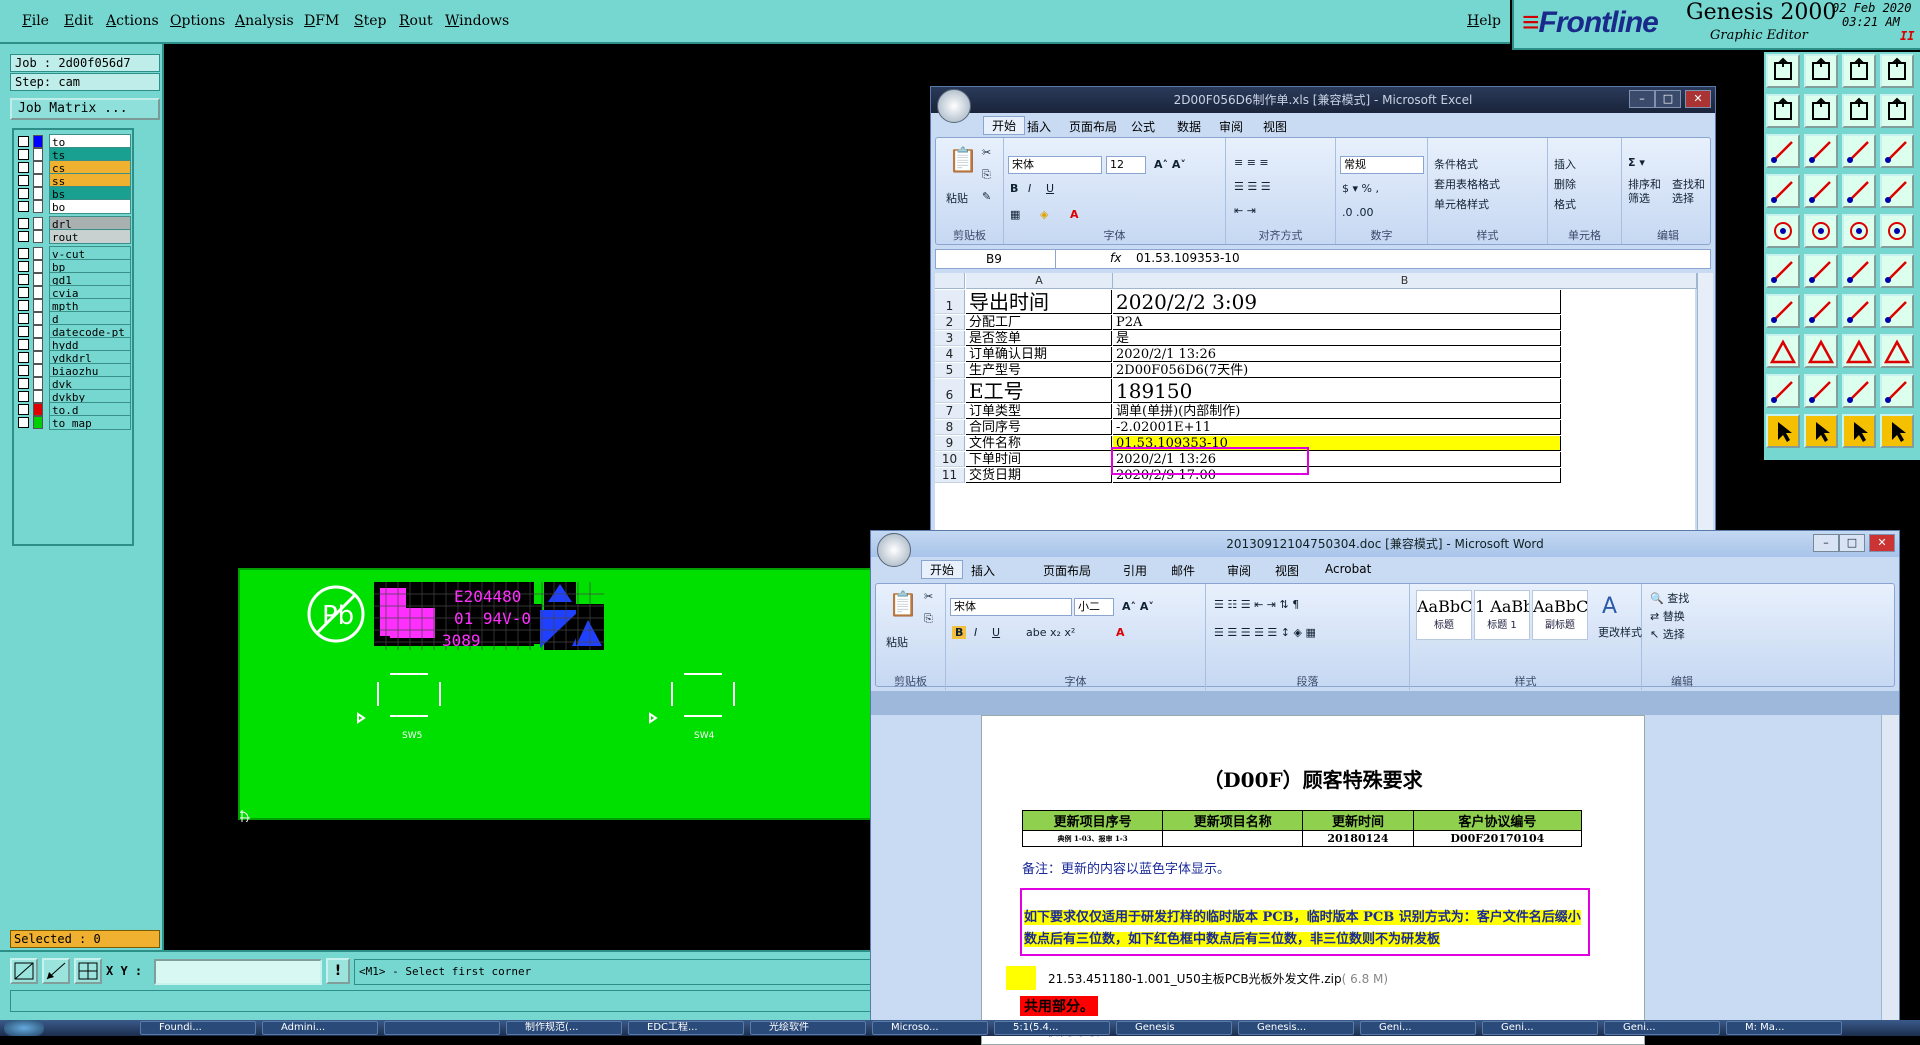 The width and height of the screenshot is (1920, 1045). I want to click on fx-icon: fx, so click(1115, 258).